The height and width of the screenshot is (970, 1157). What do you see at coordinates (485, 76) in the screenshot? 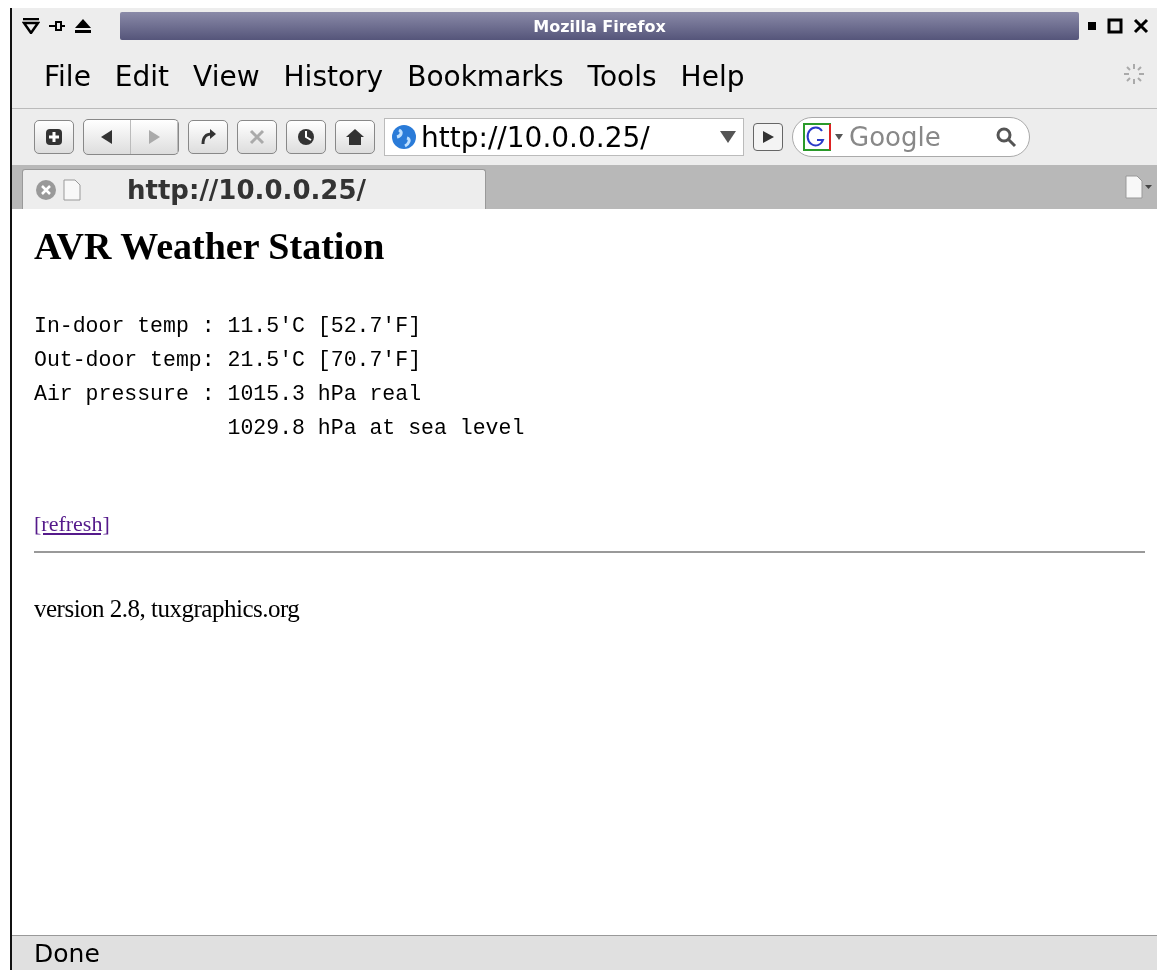
I see `menu-item: Bookmarks` at bounding box center [485, 76].